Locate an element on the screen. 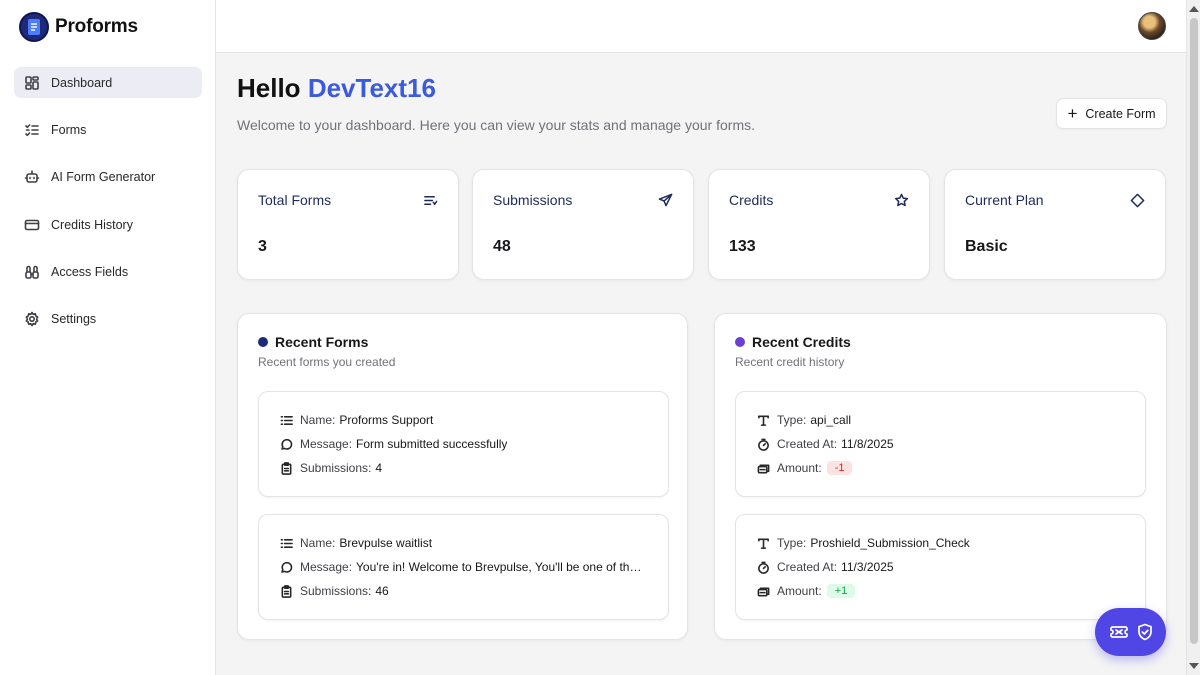  stat-card-current-plan: Current Plan Basic is located at coordinates (1055, 224).